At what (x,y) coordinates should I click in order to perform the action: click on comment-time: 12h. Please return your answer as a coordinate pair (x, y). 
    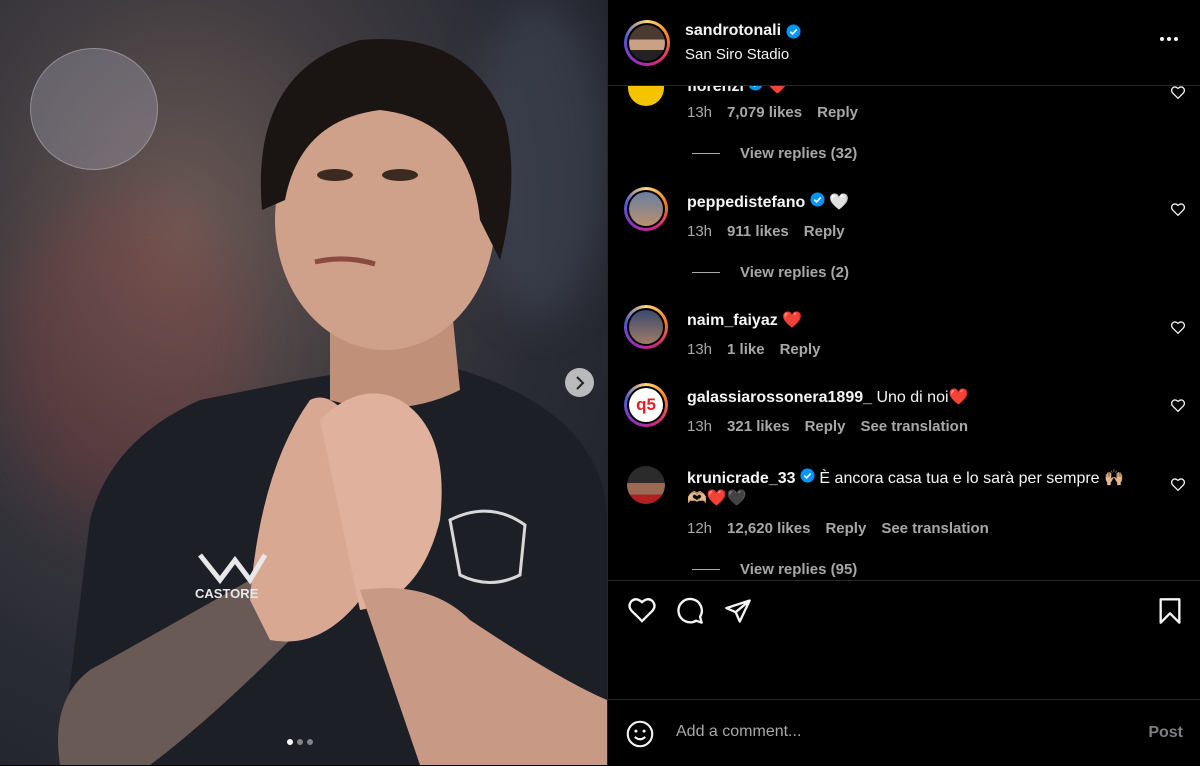
    Looking at the image, I should click on (700, 528).